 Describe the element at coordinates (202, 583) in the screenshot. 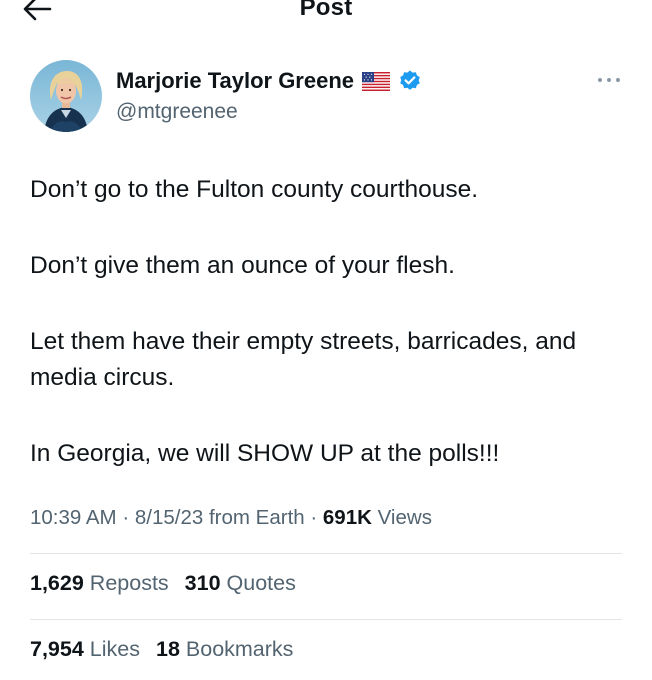

I see `quotes-count: 310` at that location.